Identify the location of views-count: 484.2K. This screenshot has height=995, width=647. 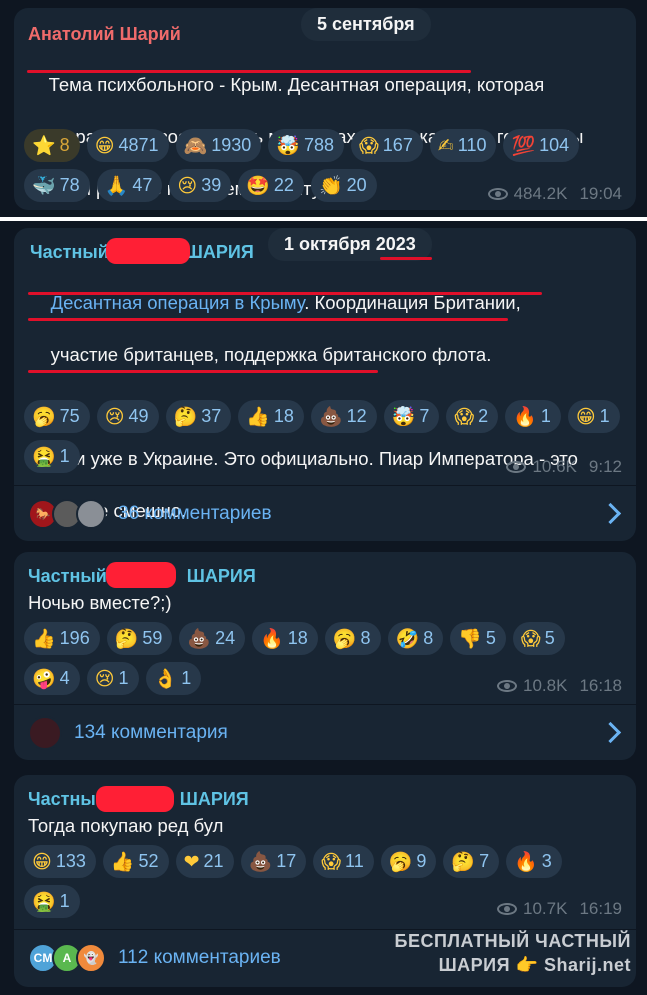
(540, 193).